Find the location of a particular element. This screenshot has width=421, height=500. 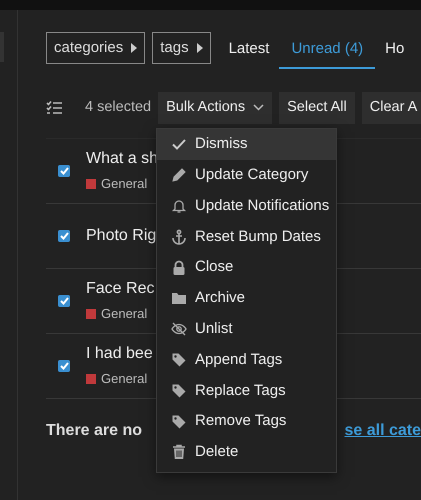

menu-item: Update Category is located at coordinates (246, 175).